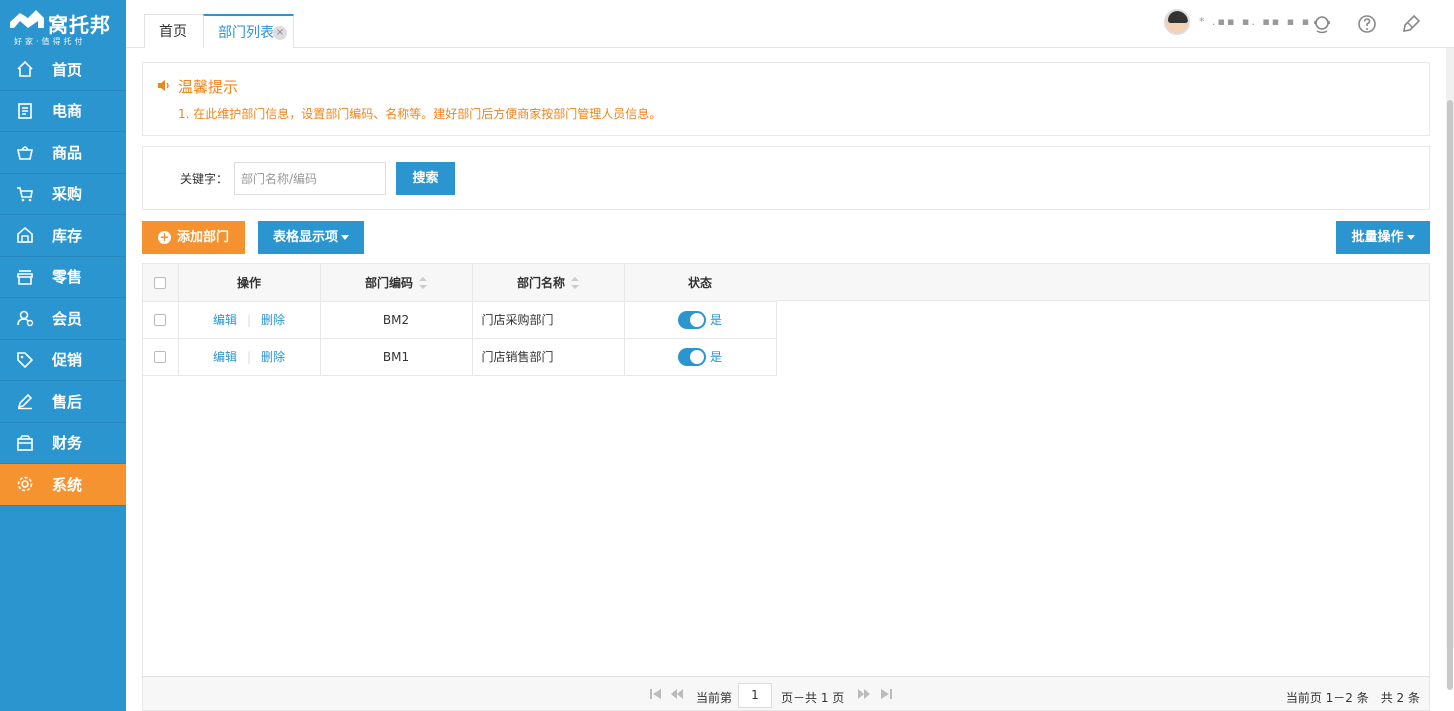 Image resolution: width=1454 pixels, height=711 pixels. Describe the element at coordinates (50, 41) in the screenshot. I see `brand-slogan: 好家·值得托付` at that location.